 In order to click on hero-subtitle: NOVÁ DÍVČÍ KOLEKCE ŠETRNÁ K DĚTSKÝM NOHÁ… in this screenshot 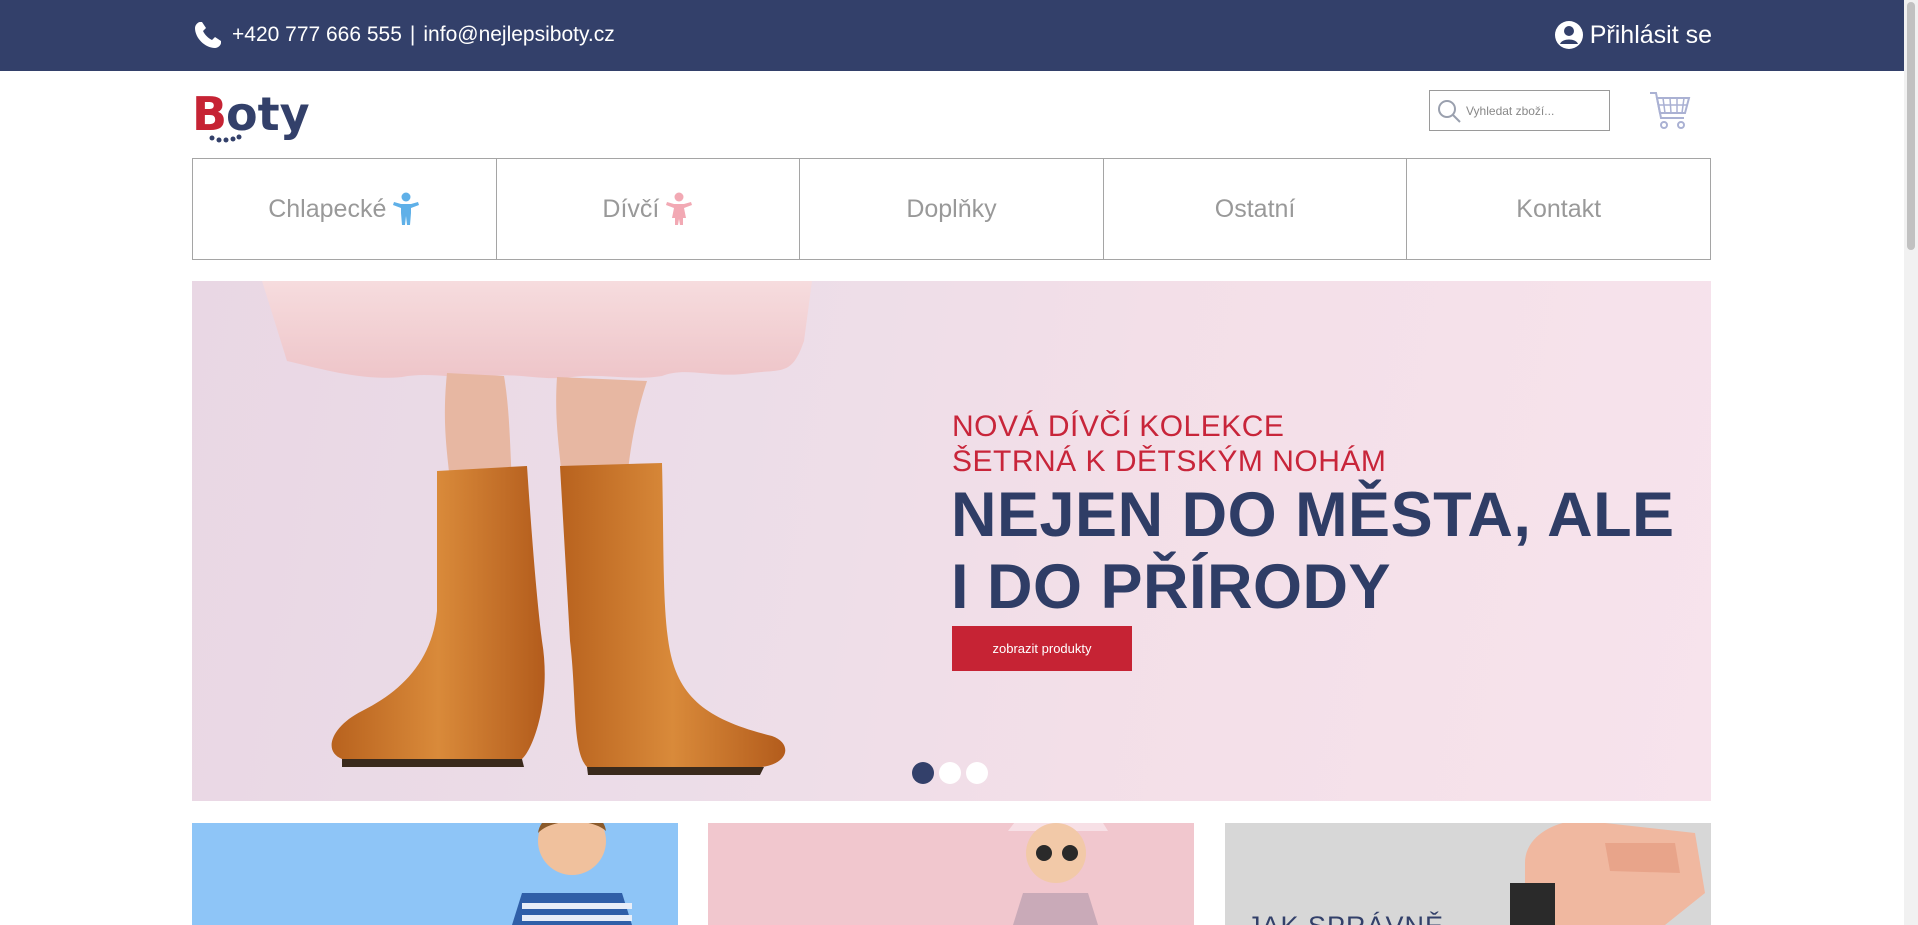, I will do `click(1169, 444)`.